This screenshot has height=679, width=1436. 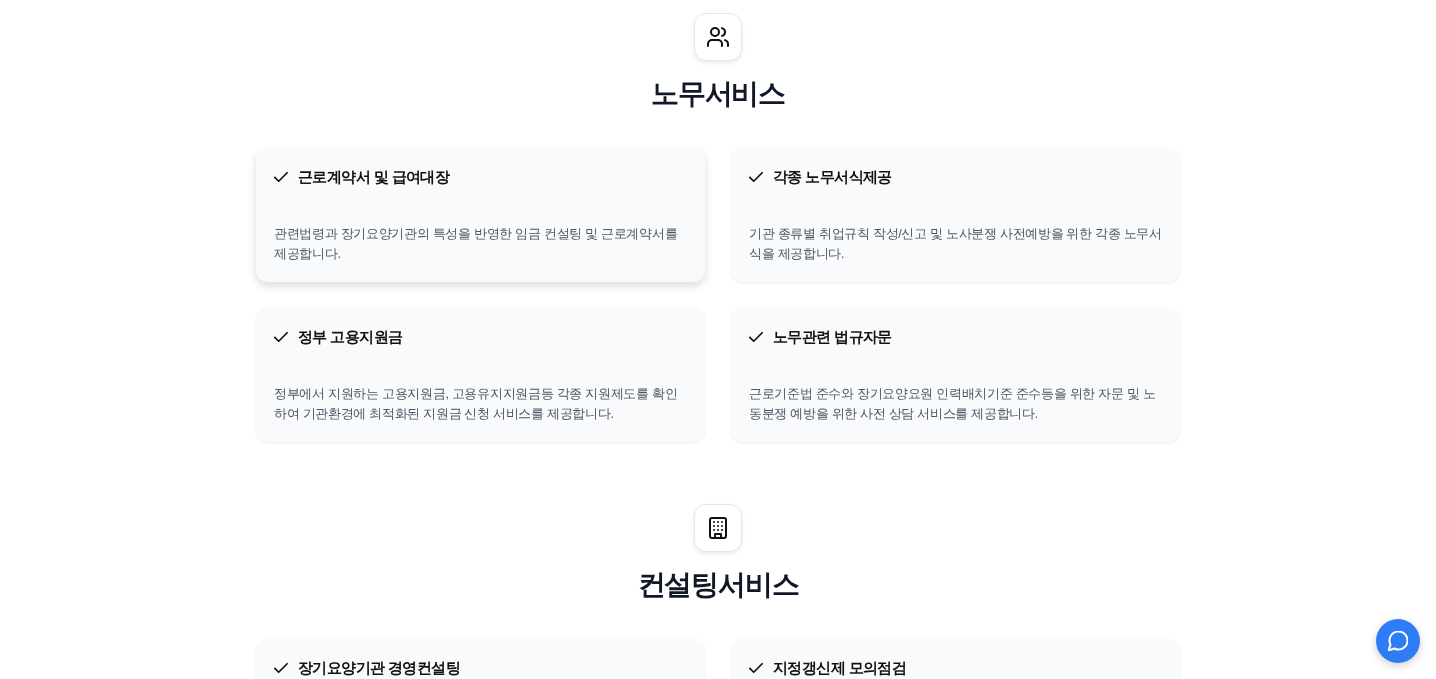 I want to click on card-title: 지정갱신제 모의점검, so click(x=840, y=668).